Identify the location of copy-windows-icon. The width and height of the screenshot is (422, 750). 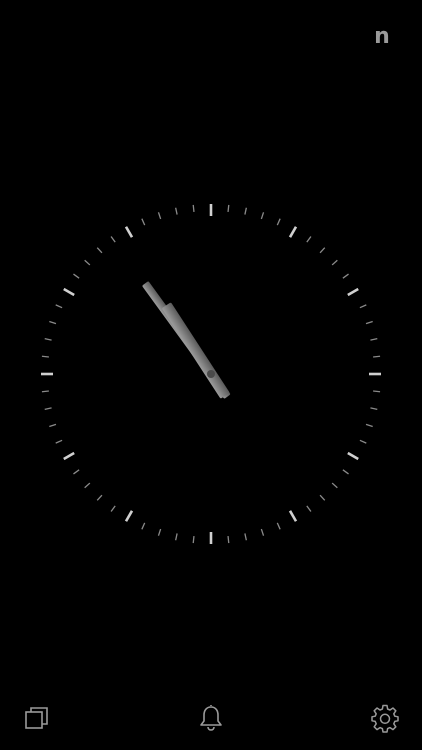
(36, 718).